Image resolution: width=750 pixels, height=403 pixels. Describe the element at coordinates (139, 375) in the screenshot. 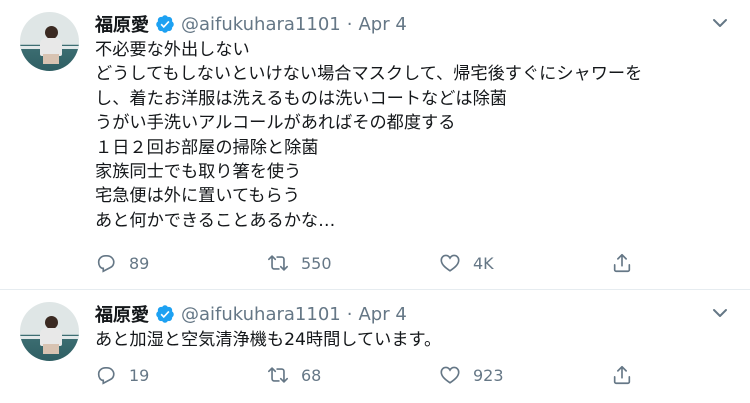

I see `reply-count: 19` at that location.